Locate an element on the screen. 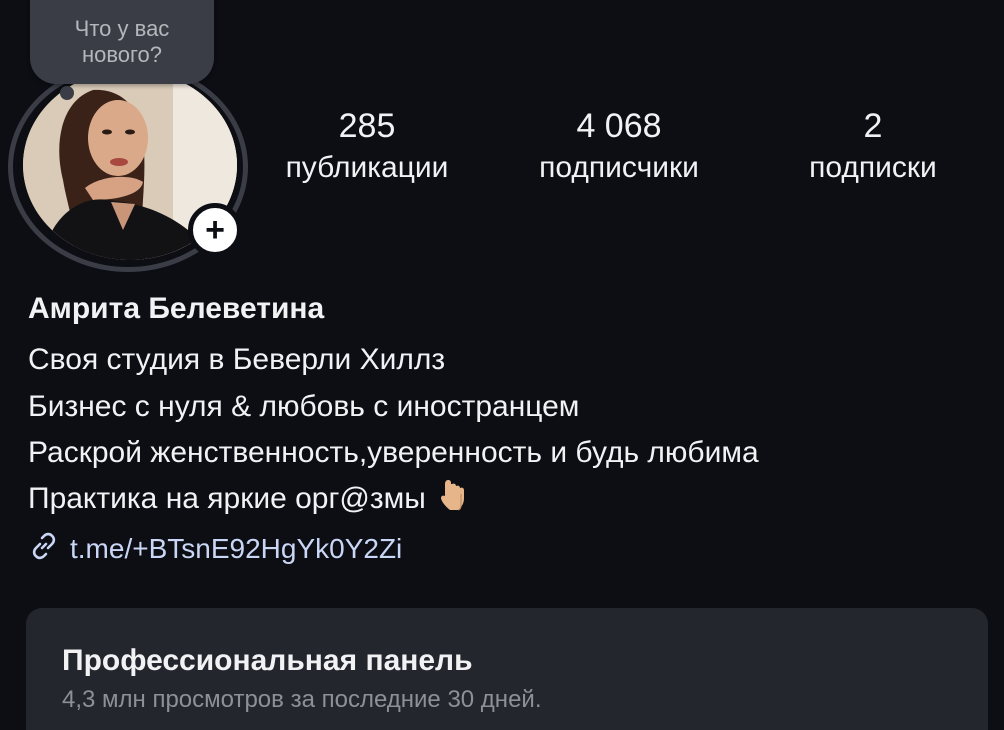  bio-line: Своя студия в Беверли Хиллз is located at coordinates (237, 359).